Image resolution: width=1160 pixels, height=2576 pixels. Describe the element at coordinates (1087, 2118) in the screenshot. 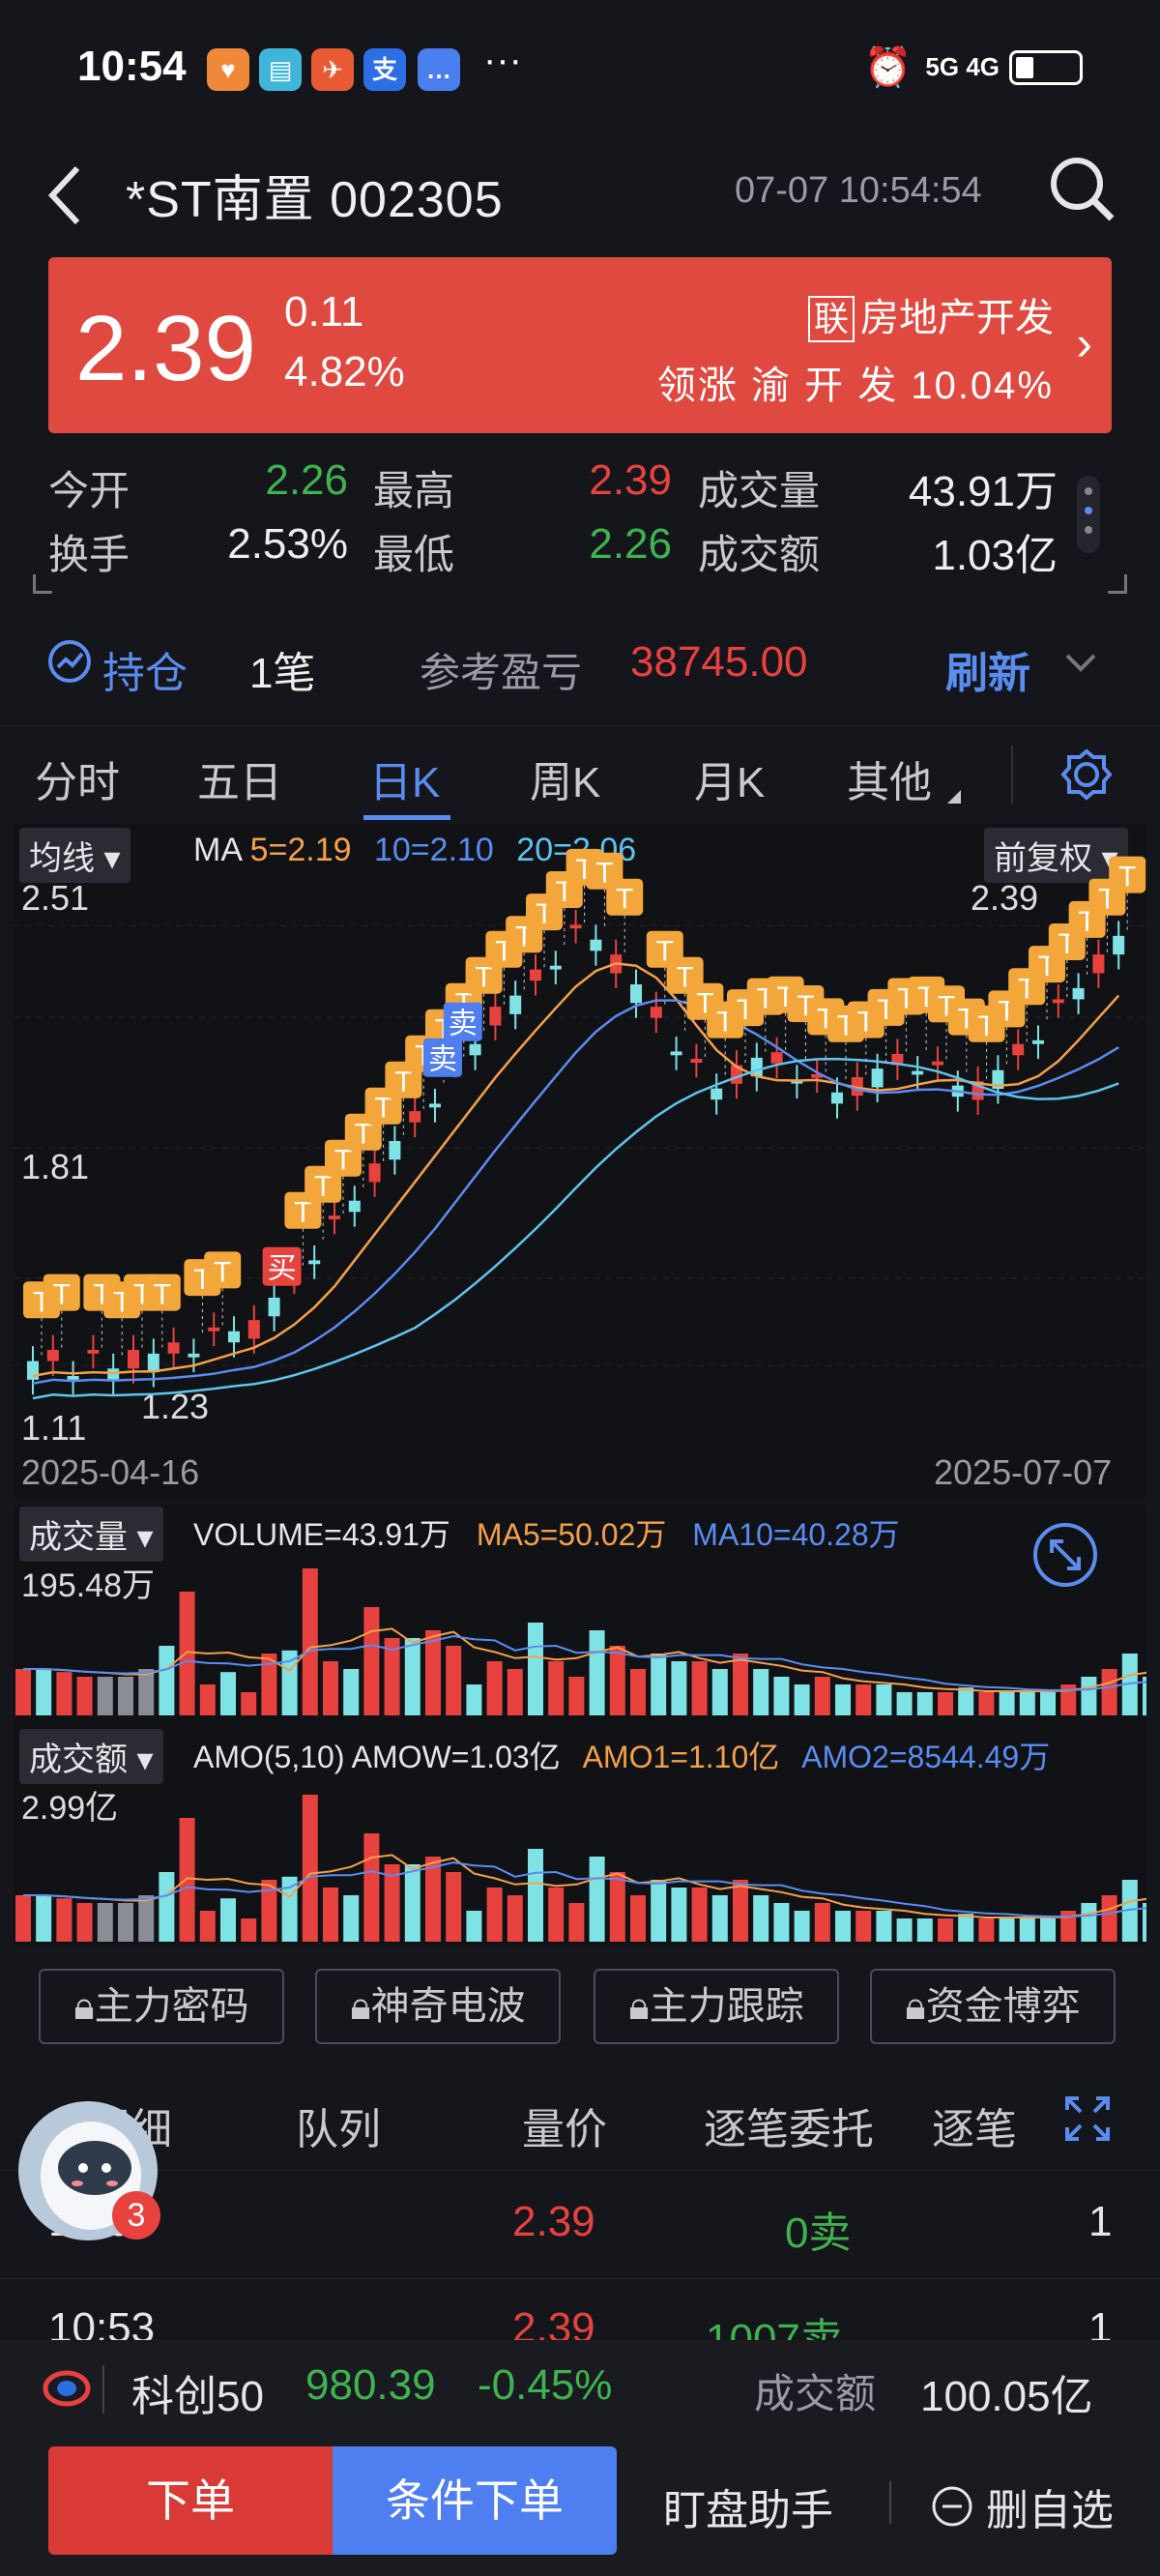

I see `fullscreen-icon` at that location.